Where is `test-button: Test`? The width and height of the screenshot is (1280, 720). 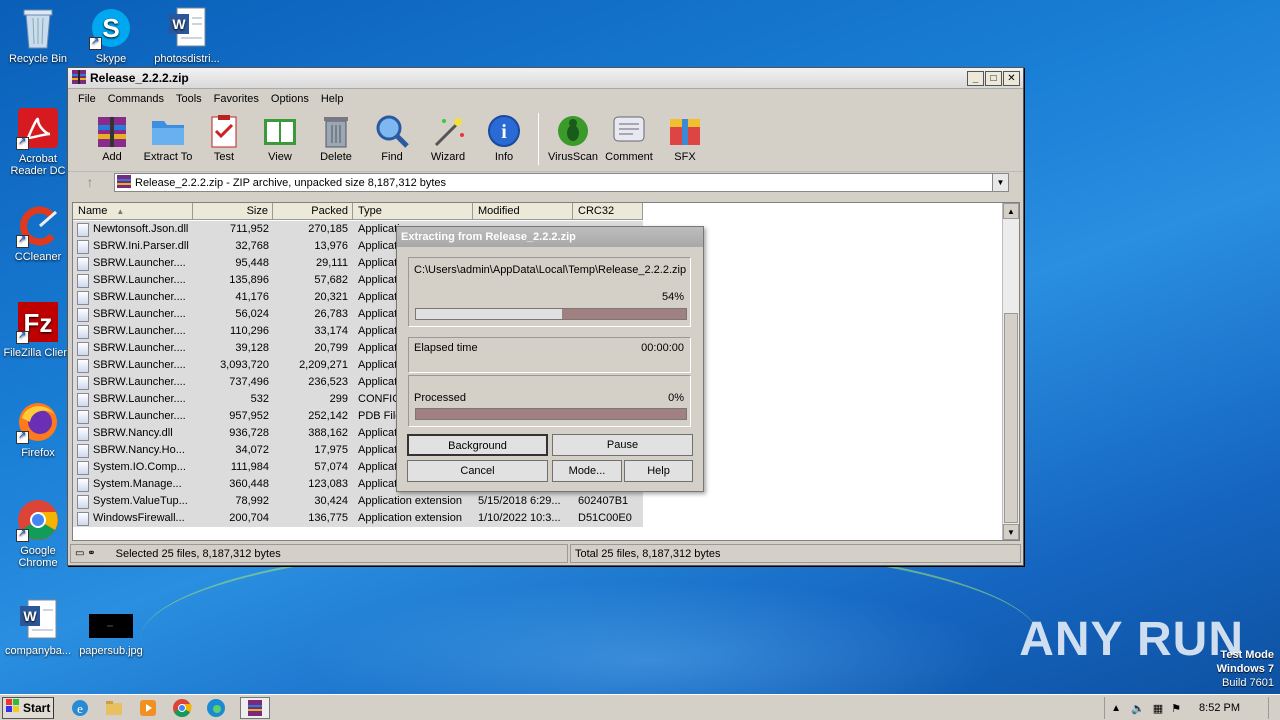 test-button: Test is located at coordinates (224, 138).